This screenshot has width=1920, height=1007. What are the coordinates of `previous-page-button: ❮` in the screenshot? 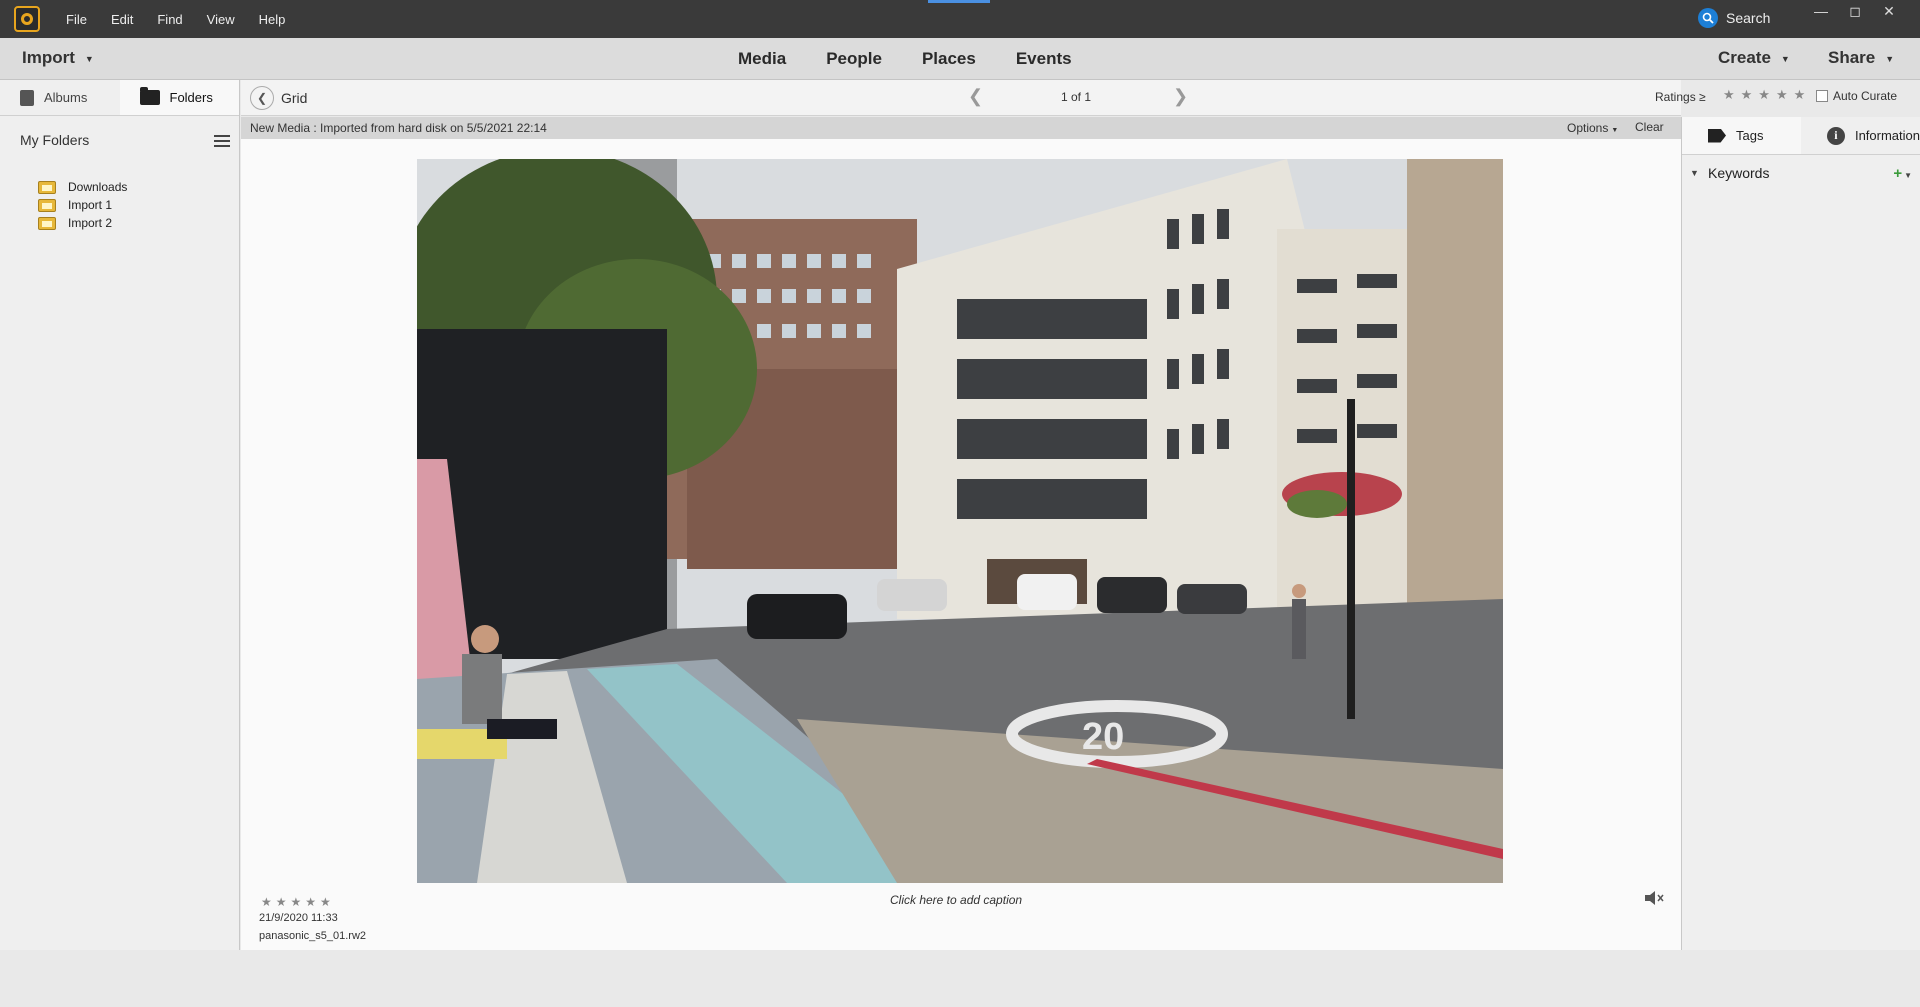 It's located at (975, 96).